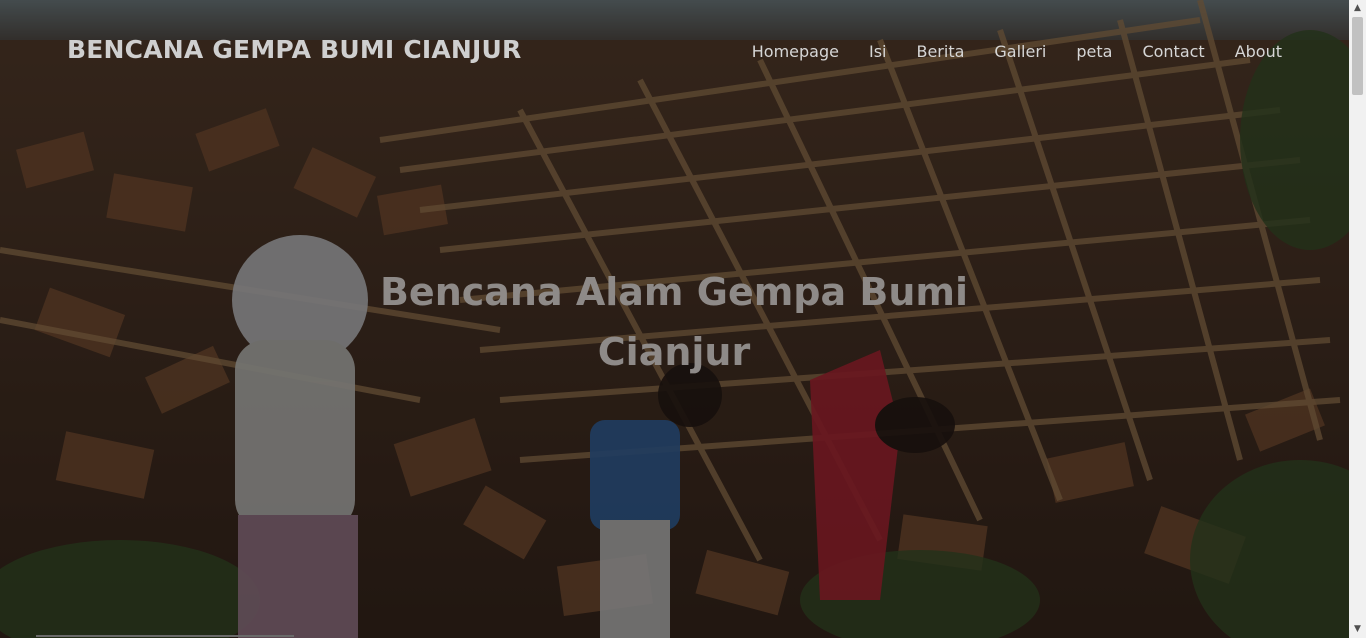 This screenshot has width=1366, height=638. Describe the element at coordinates (1173, 51) in the screenshot. I see `nav-link-contact: Contact` at that location.